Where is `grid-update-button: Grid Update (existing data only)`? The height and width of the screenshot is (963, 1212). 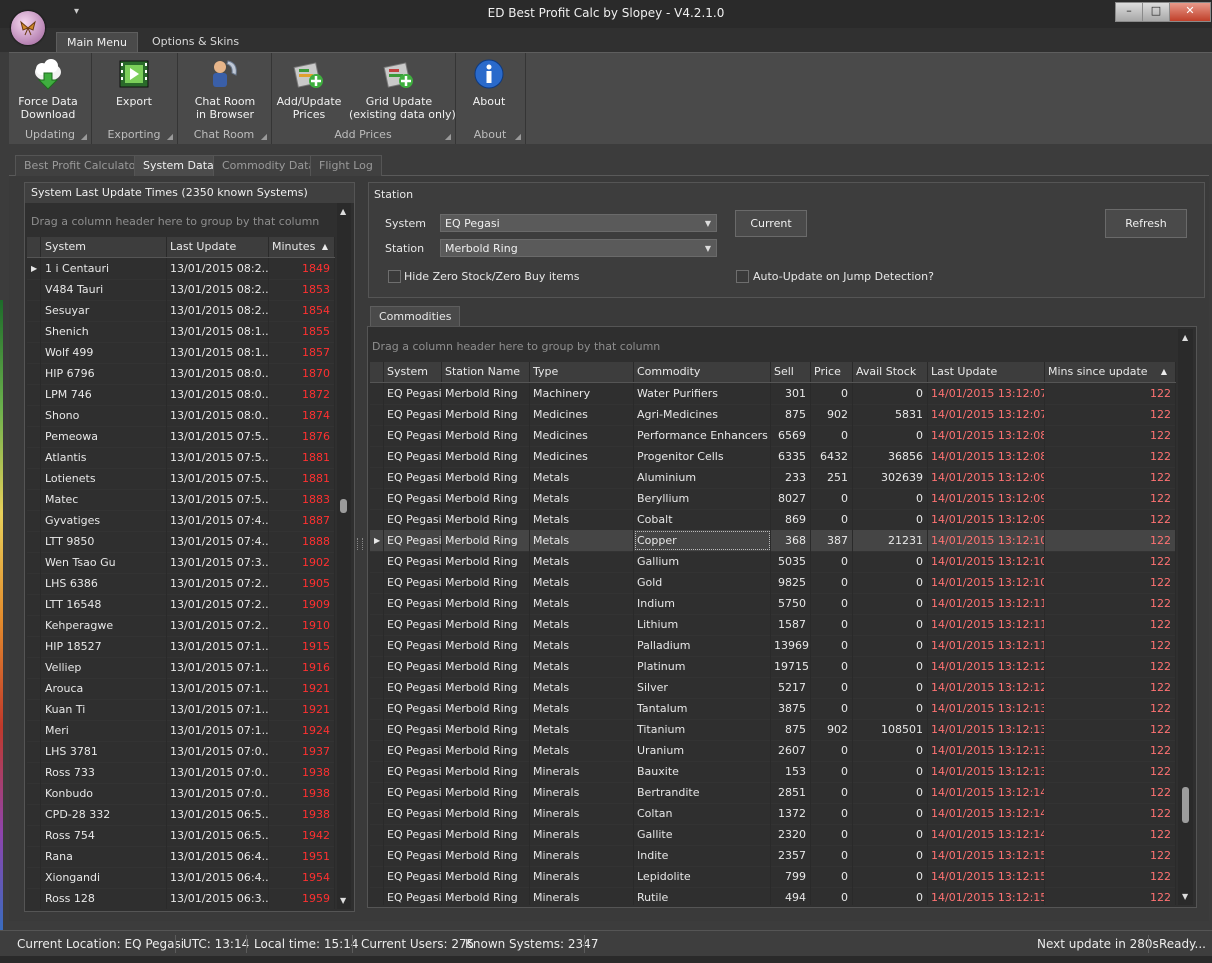
grid-update-button: Grid Update (existing data only) is located at coordinates (402, 89).